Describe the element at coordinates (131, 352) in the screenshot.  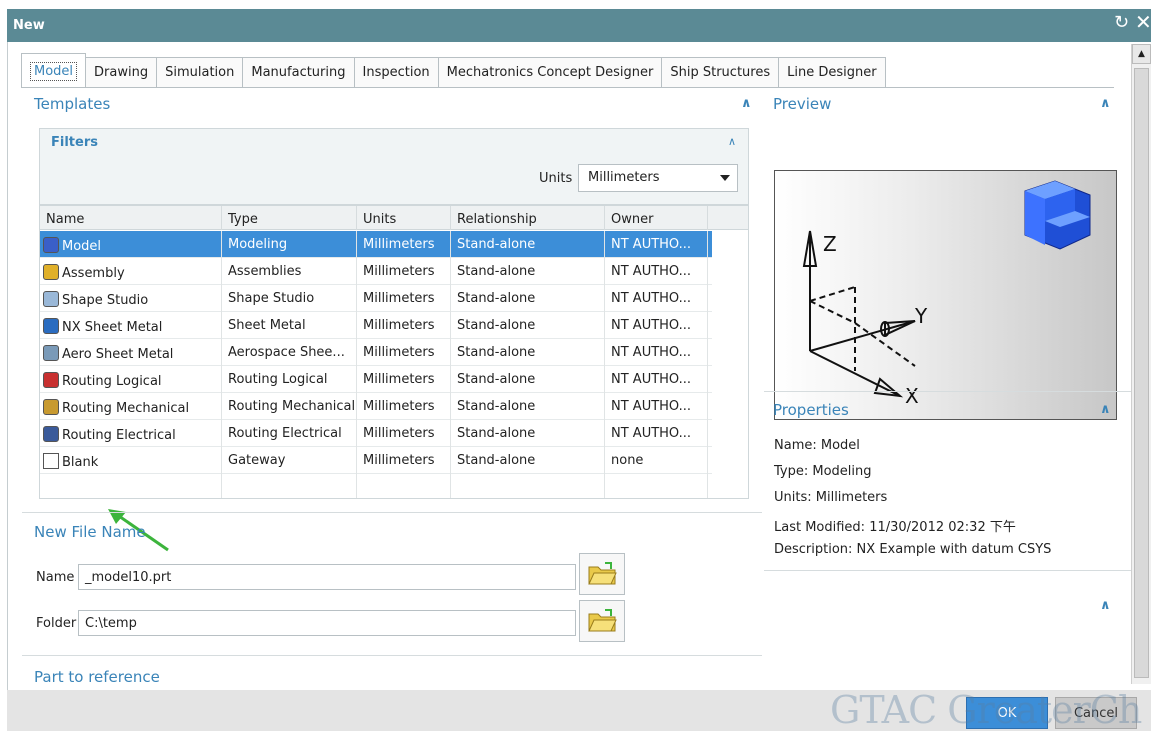
I see `cell-name: Aero Sheet Metal` at that location.